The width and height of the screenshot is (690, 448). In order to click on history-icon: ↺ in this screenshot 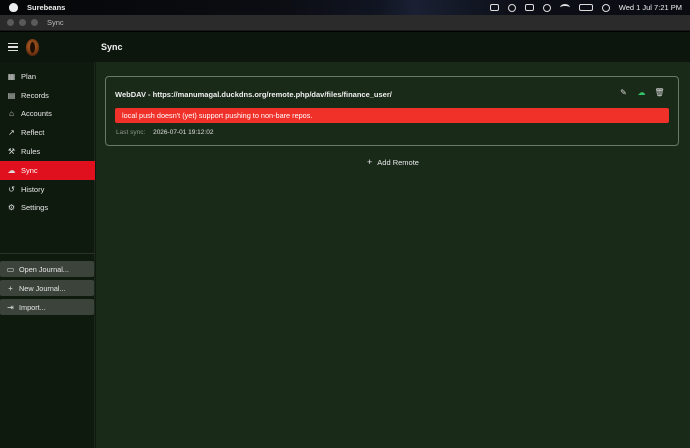, I will do `click(11, 189)`.